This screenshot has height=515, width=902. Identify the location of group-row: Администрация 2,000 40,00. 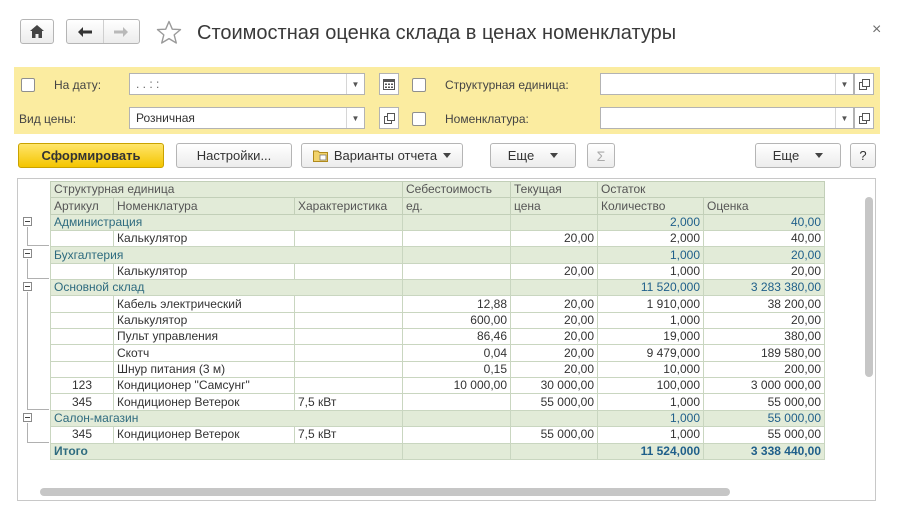
(437, 222).